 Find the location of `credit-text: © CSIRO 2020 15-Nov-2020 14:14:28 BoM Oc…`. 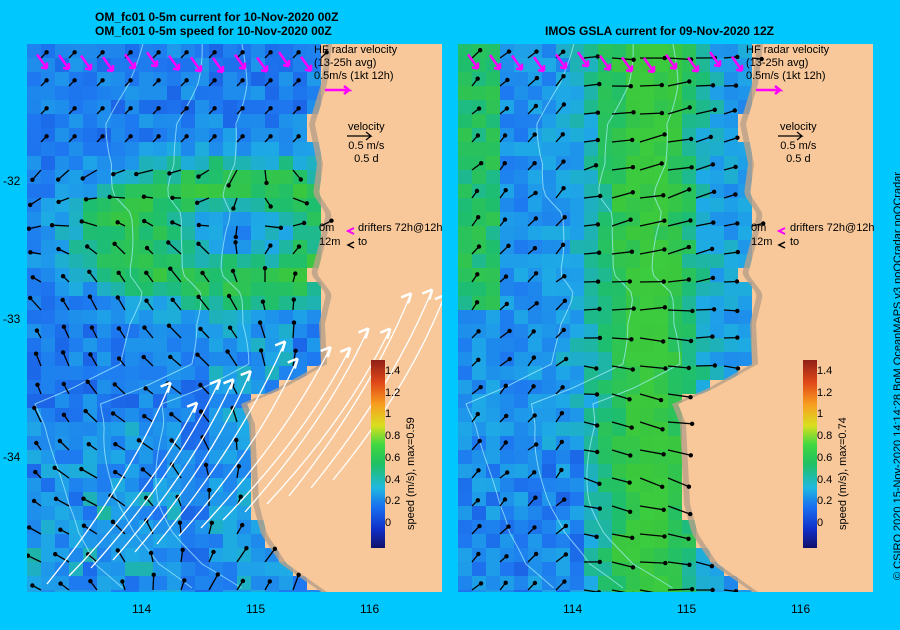

credit-text: © CSIRO 2020 15-Nov-2020 14:14:28 BoM Oc… is located at coordinates (896, 376).